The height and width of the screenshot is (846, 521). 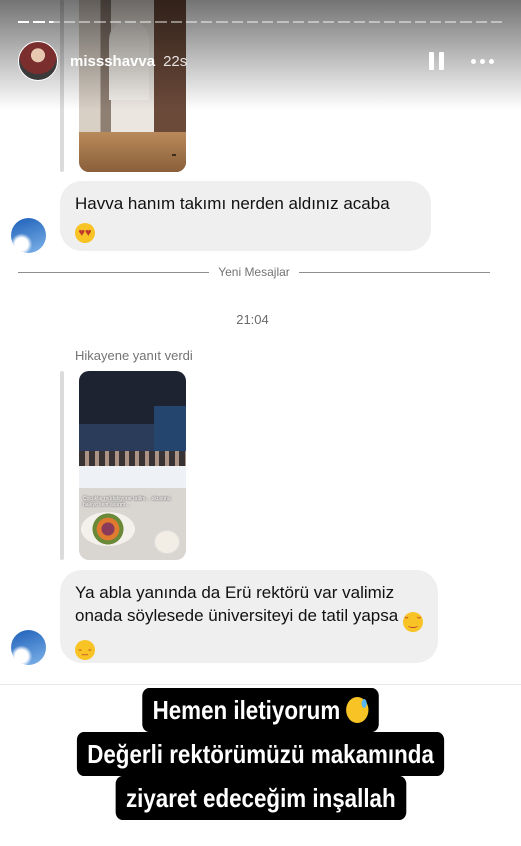 What do you see at coordinates (108, 529) in the screenshot?
I see `thumbnail-plate` at bounding box center [108, 529].